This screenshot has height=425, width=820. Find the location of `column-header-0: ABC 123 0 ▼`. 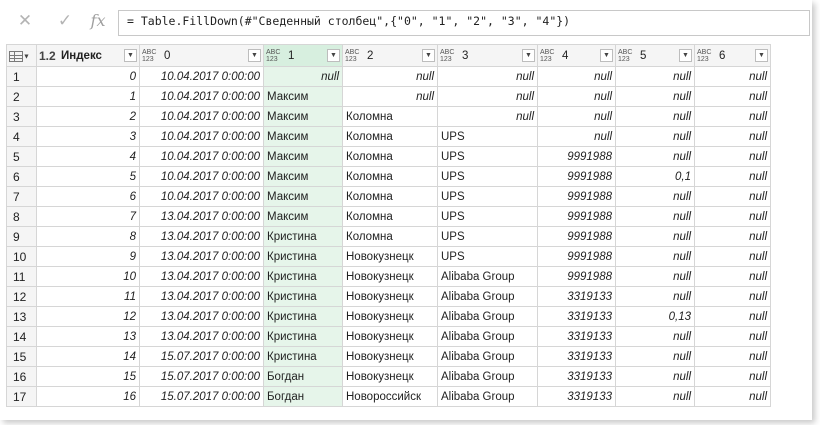

column-header-0: ABC 123 0 ▼ is located at coordinates (201, 55).